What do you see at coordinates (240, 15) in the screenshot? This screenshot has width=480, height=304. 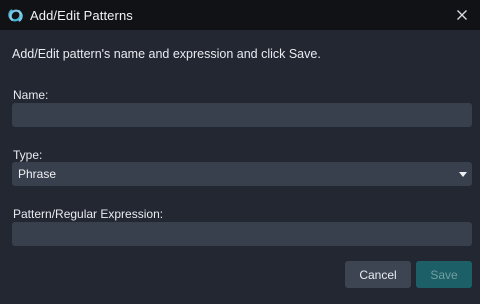 I see `title-bar: Add/Edit Patterns` at bounding box center [240, 15].